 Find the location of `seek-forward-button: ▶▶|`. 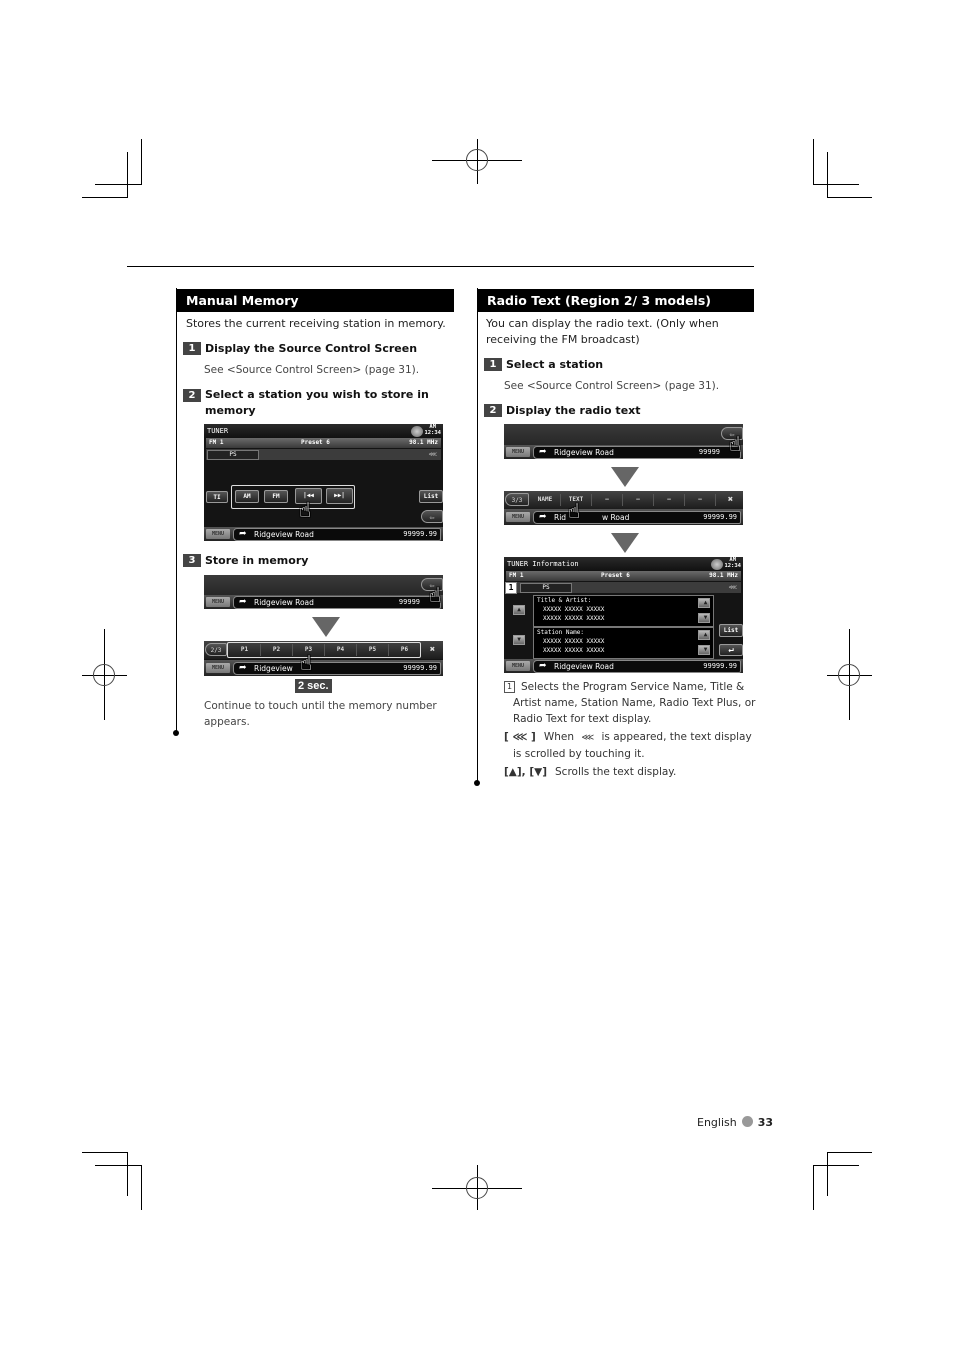

seek-forward-button: ▶▶| is located at coordinates (339, 496).